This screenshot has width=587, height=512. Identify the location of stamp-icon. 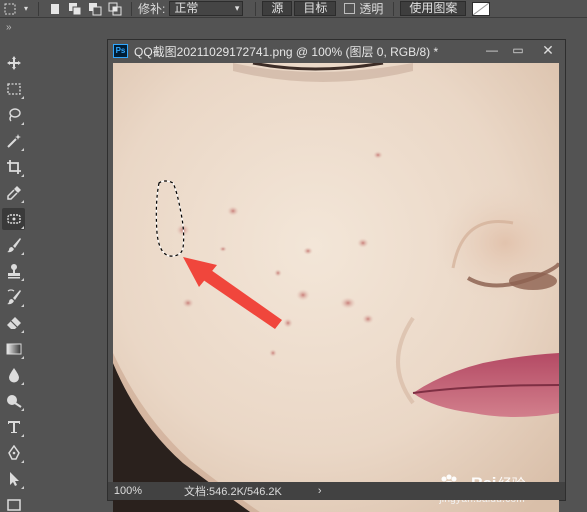
(13, 271).